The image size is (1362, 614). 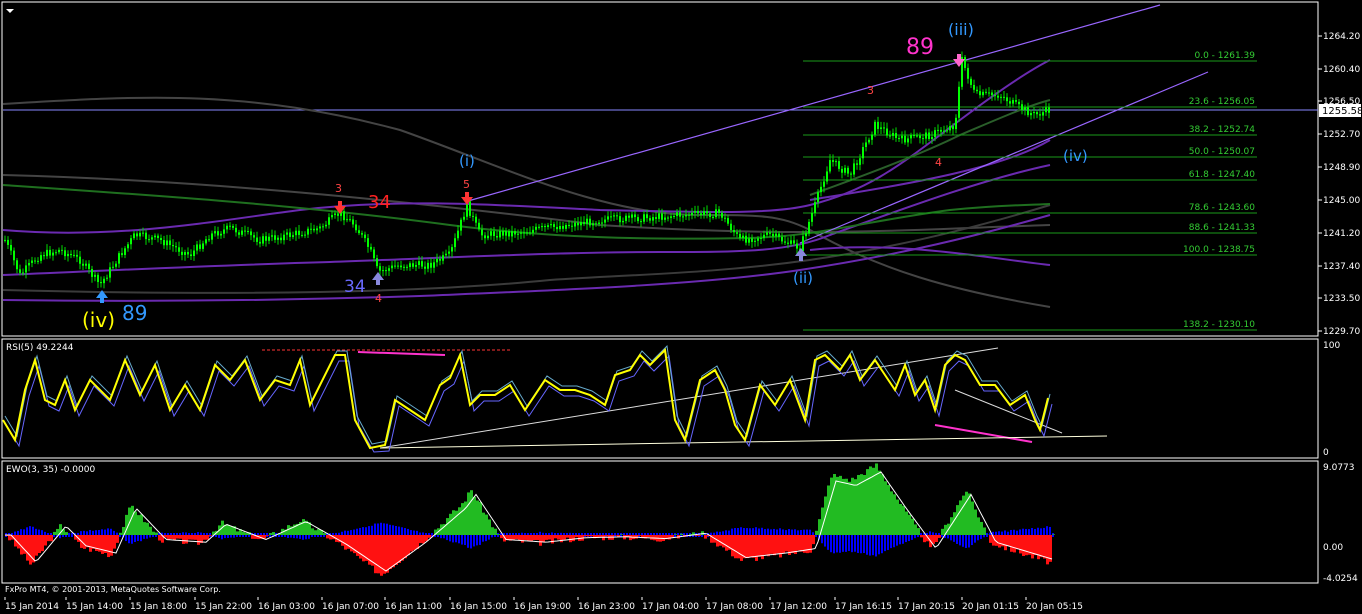 I want to click on ewo-title: EWO(3, 35) -0.0000, so click(x=50, y=470).